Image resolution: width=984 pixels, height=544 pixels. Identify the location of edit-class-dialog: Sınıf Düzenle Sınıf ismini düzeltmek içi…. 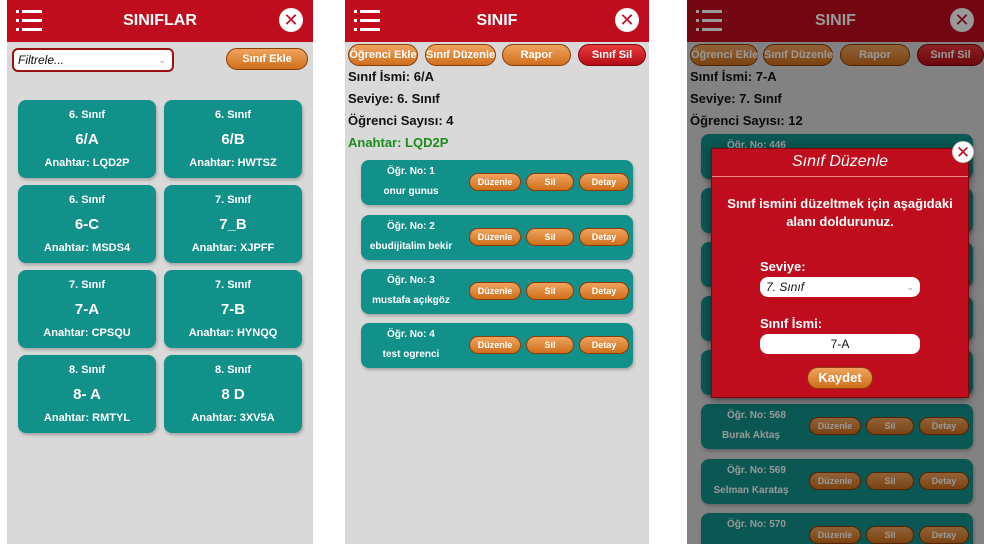
(840, 273).